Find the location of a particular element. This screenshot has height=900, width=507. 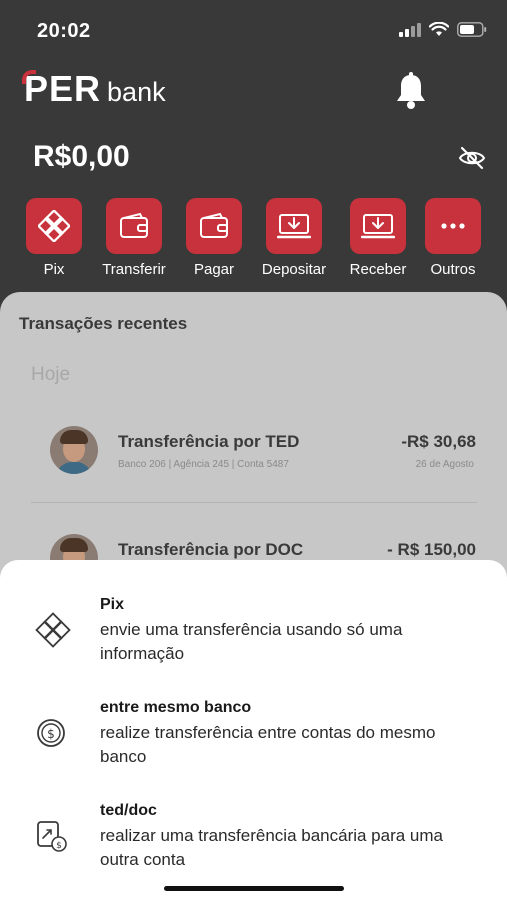

logo-text-main: PER is located at coordinates (61, 89).